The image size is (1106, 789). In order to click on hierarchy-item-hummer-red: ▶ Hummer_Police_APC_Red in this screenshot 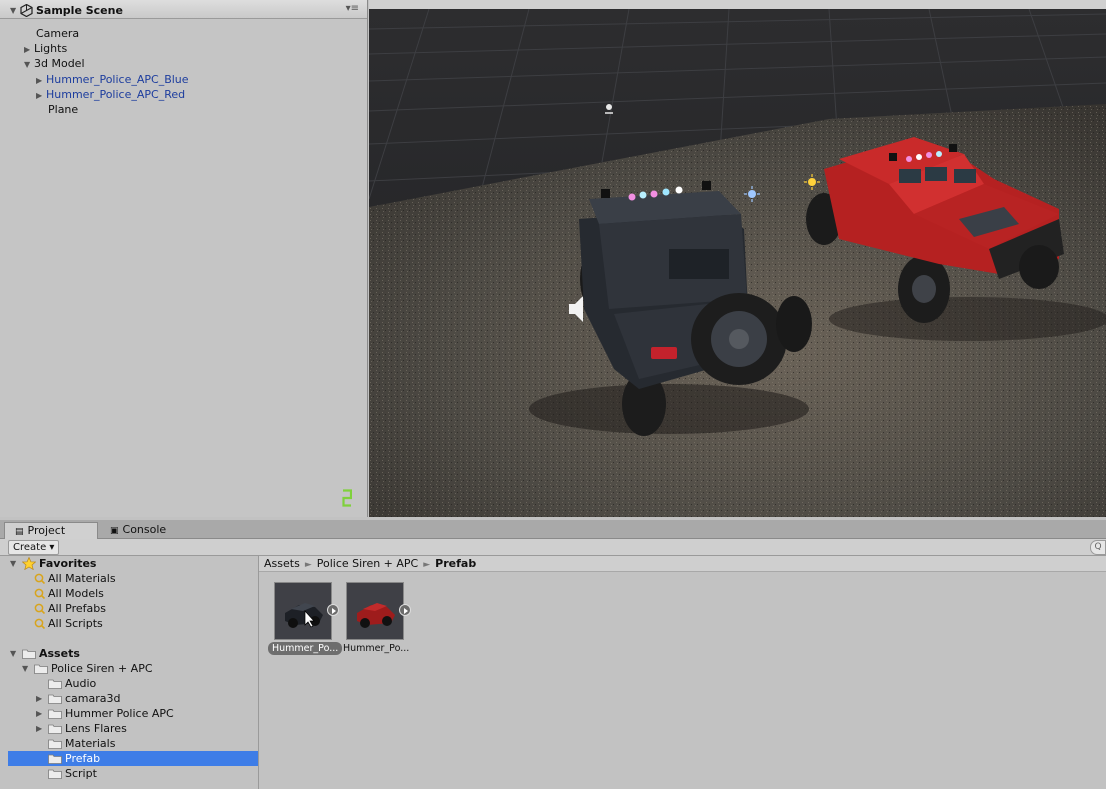, I will do `click(110, 94)`.